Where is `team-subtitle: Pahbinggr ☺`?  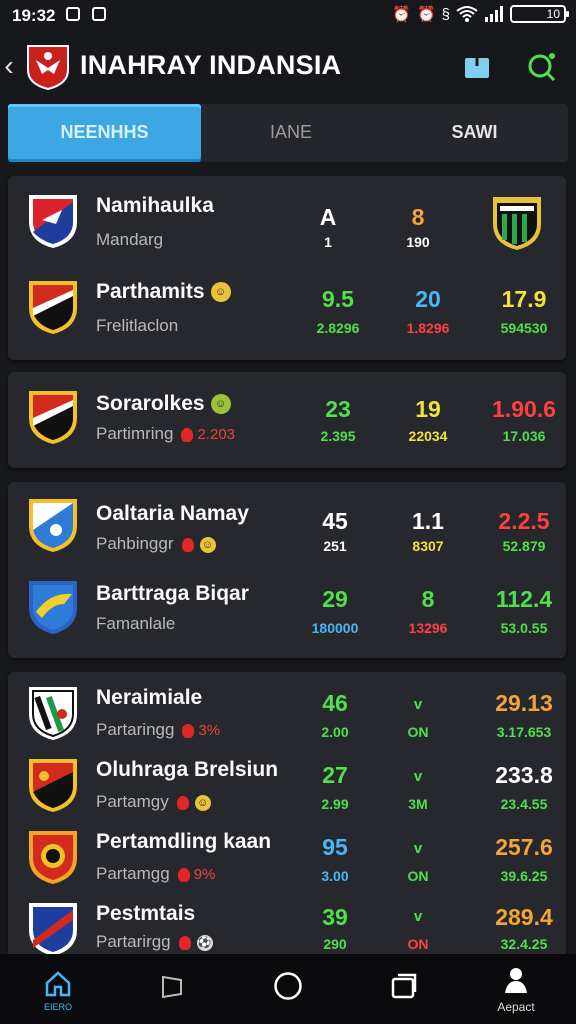
team-subtitle: Pahbinggr ☺ is located at coordinates (156, 544).